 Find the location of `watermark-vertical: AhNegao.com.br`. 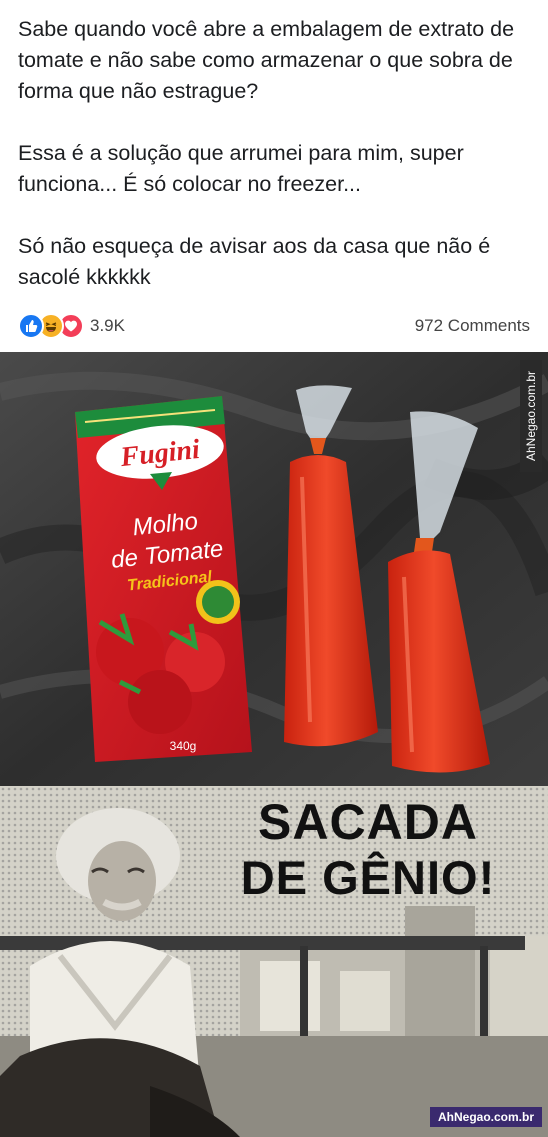

watermark-vertical: AhNegao.com.br is located at coordinates (531, 416).